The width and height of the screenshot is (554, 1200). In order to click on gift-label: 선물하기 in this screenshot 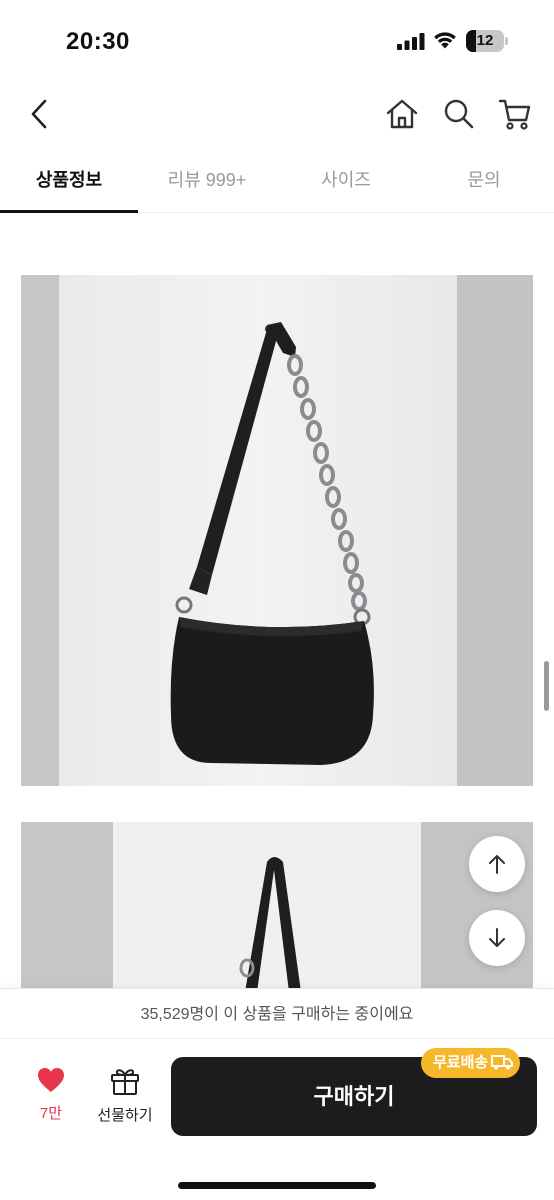, I will do `click(125, 1115)`.